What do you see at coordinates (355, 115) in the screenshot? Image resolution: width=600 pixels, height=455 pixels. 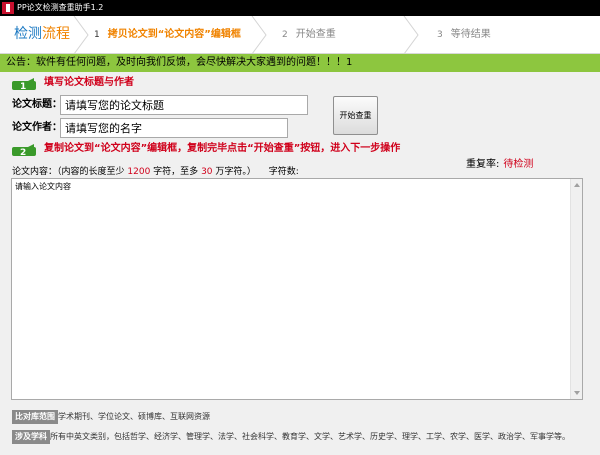 I see `start-check-button: 开始查重` at bounding box center [355, 115].